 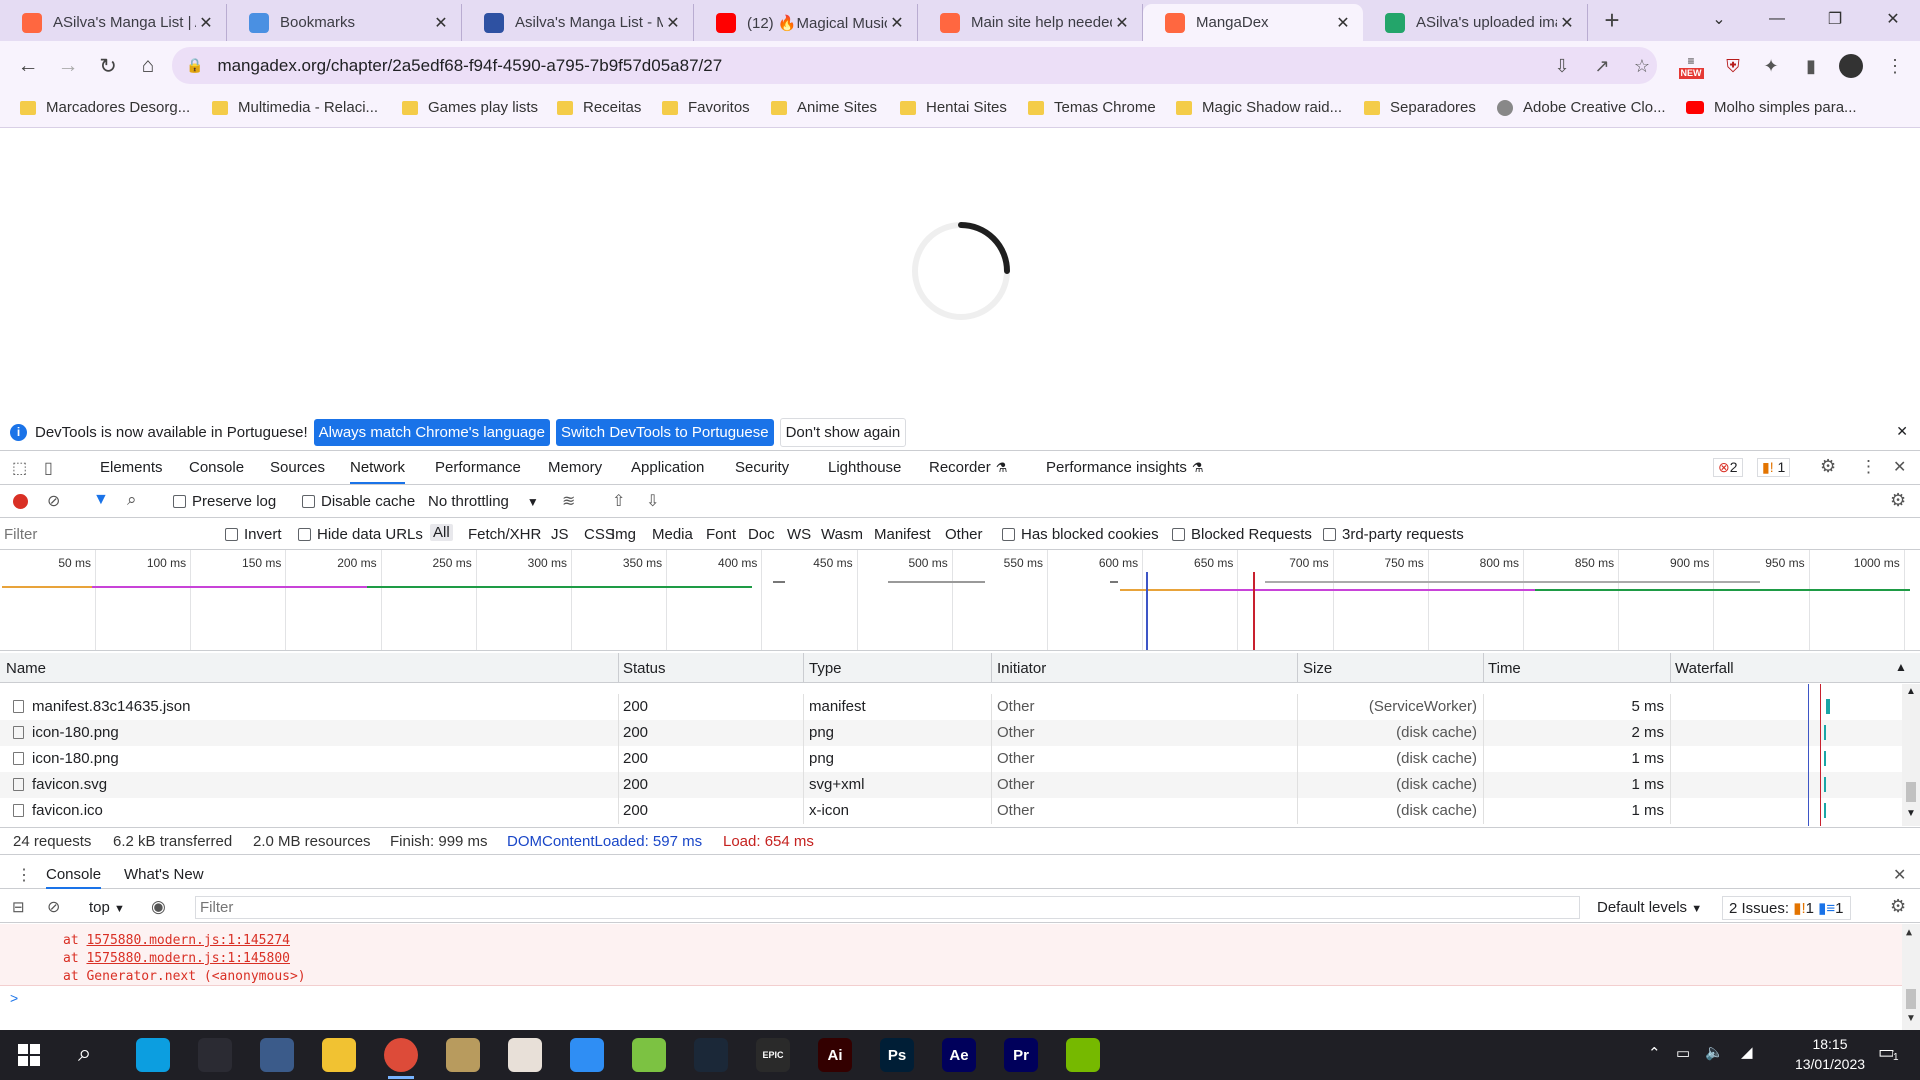 I want to click on reload-button: ↻, so click(x=108, y=66).